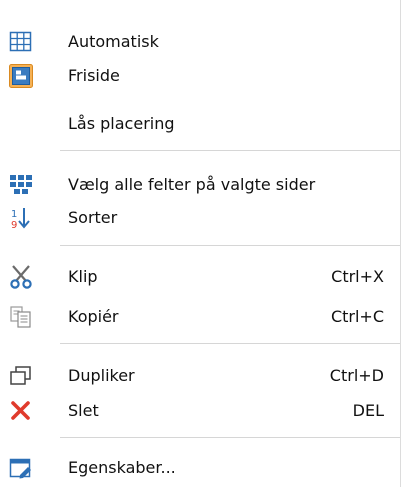 Image resolution: width=403 pixels, height=489 pixels. What do you see at coordinates (83, 276) in the screenshot?
I see `menu-item-label: Klip` at bounding box center [83, 276].